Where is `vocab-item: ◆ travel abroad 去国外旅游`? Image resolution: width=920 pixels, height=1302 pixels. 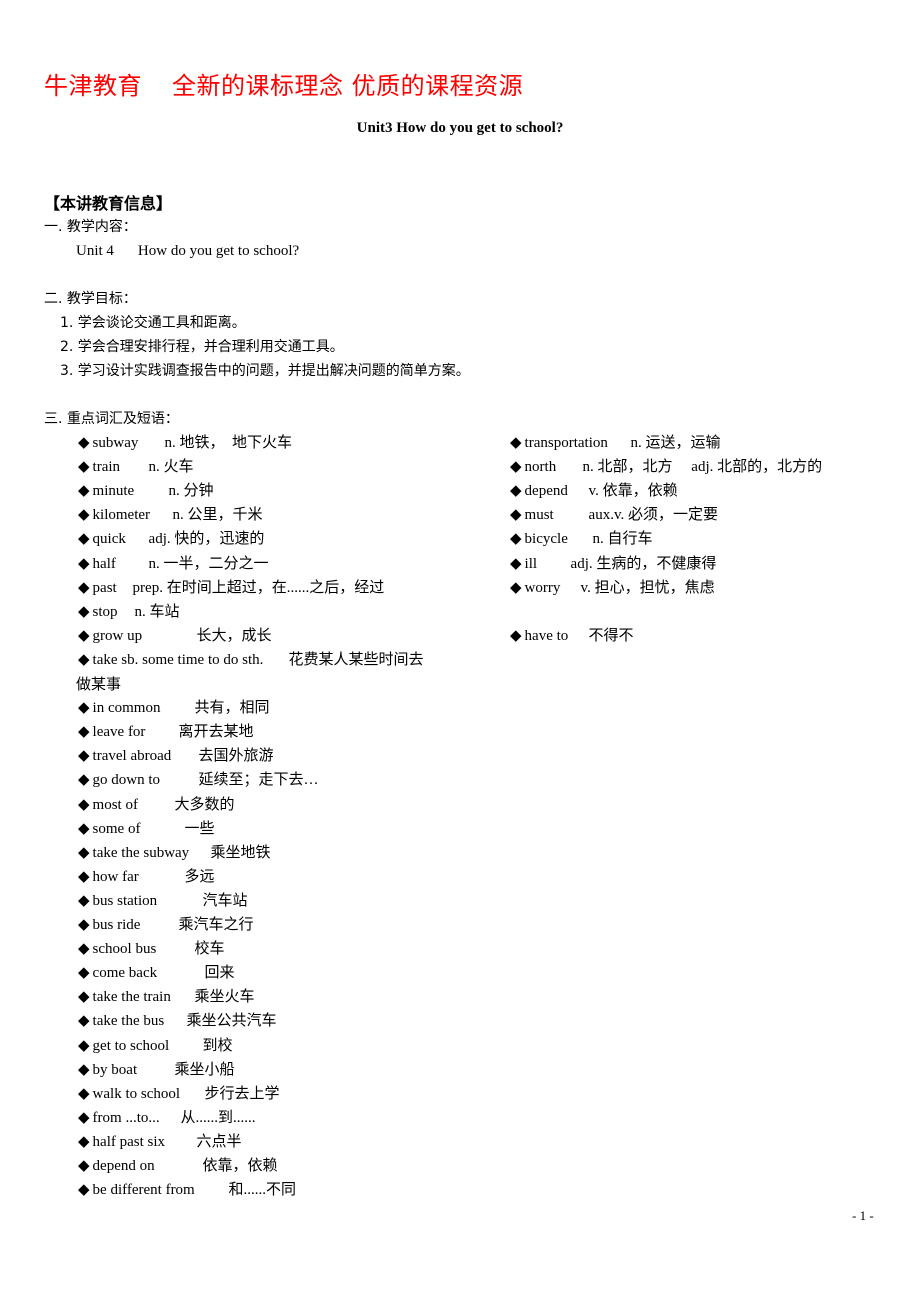
vocab-item: ◆ travel abroad 去国外旅游 is located at coordinates (176, 756).